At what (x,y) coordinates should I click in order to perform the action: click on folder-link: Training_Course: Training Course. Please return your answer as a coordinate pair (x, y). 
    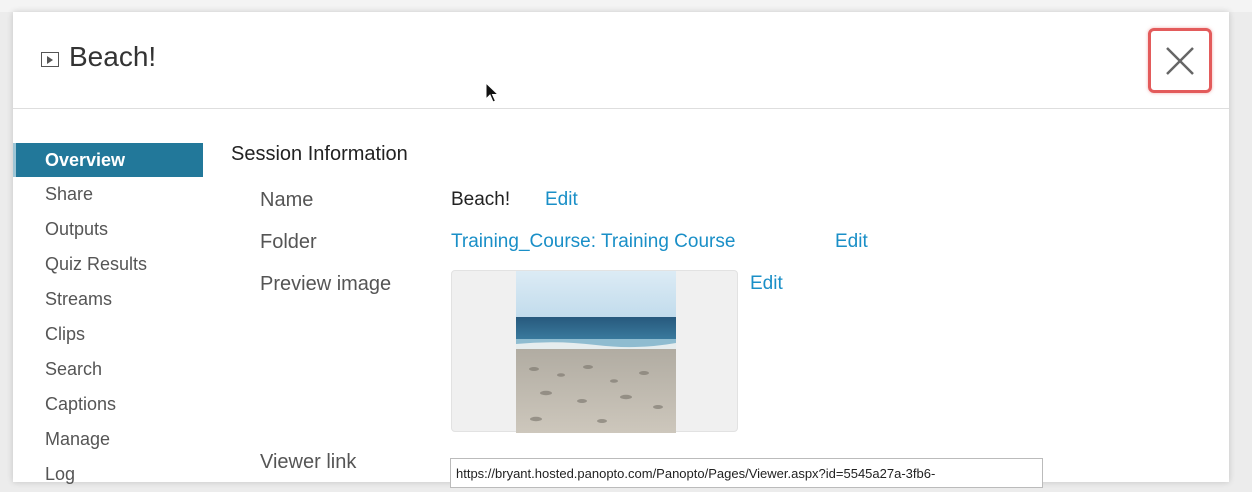
    Looking at the image, I should click on (593, 242).